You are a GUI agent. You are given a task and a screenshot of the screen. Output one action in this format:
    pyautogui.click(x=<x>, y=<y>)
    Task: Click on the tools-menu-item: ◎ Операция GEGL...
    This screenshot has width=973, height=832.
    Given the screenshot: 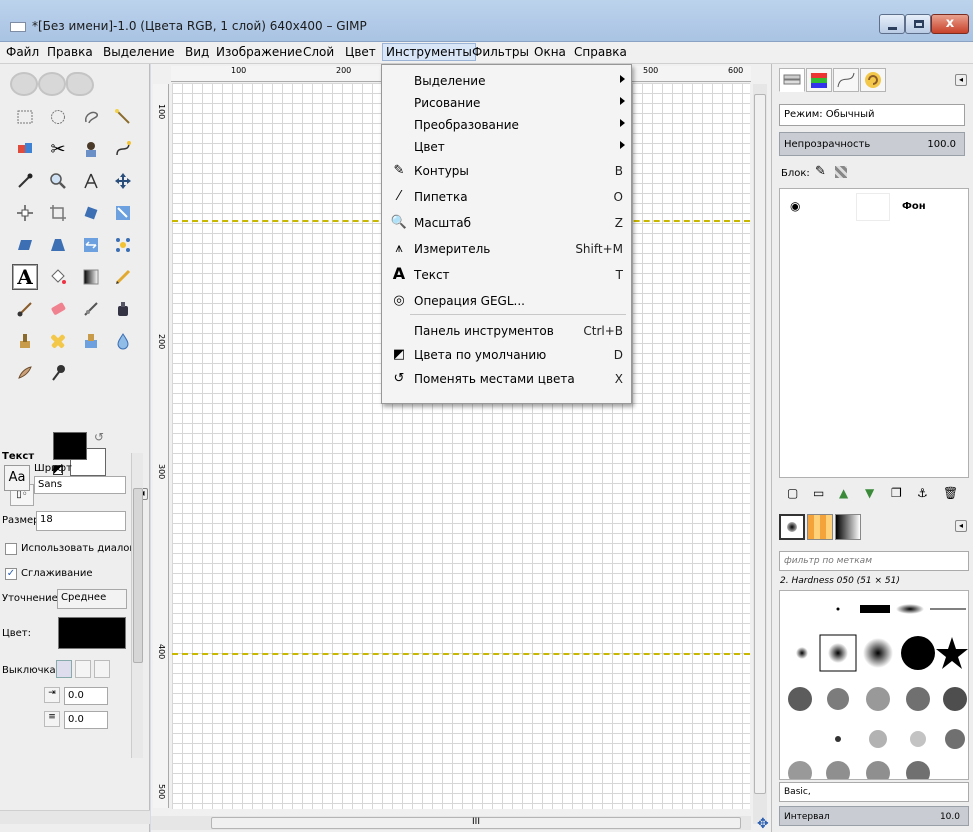 What is the action you would take?
    pyautogui.click(x=506, y=301)
    